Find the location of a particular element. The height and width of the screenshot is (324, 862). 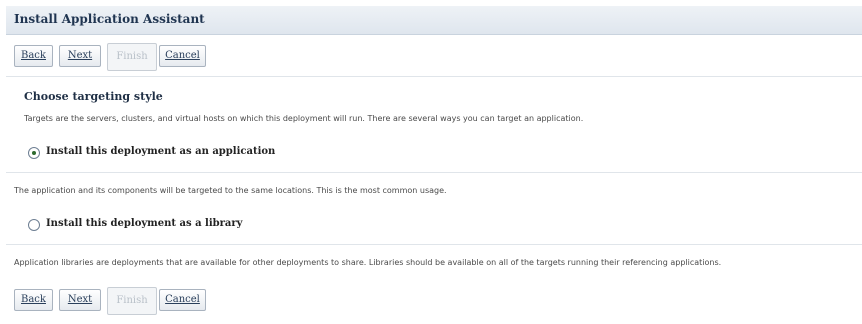

radio-selected-dot is located at coordinates (34, 153).